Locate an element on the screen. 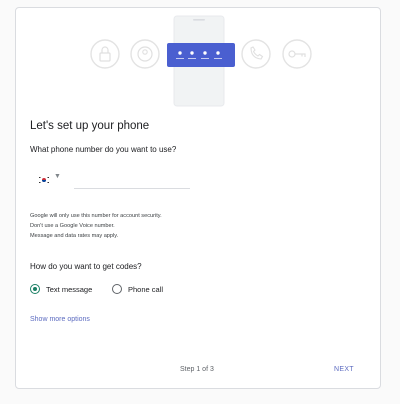  phone-question: What phone number do you want to use? is located at coordinates (103, 149).